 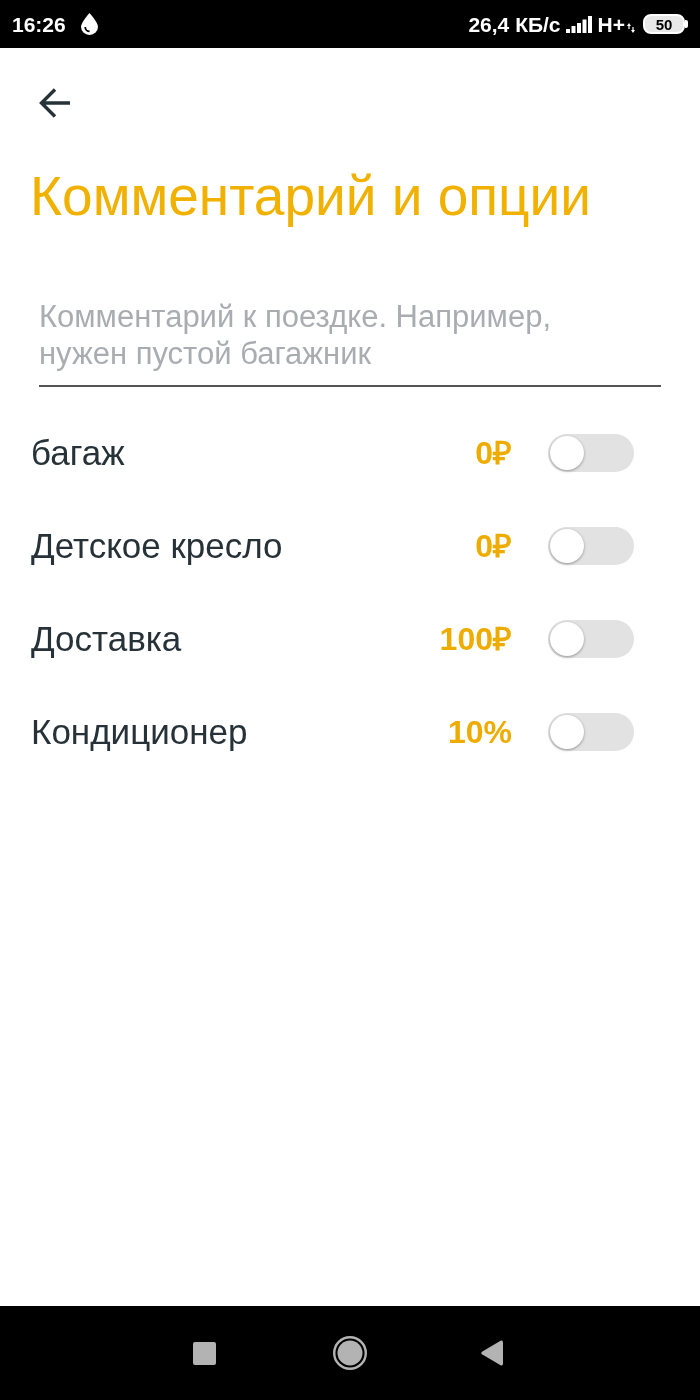 What do you see at coordinates (492, 1353) in the screenshot?
I see `back-icon` at bounding box center [492, 1353].